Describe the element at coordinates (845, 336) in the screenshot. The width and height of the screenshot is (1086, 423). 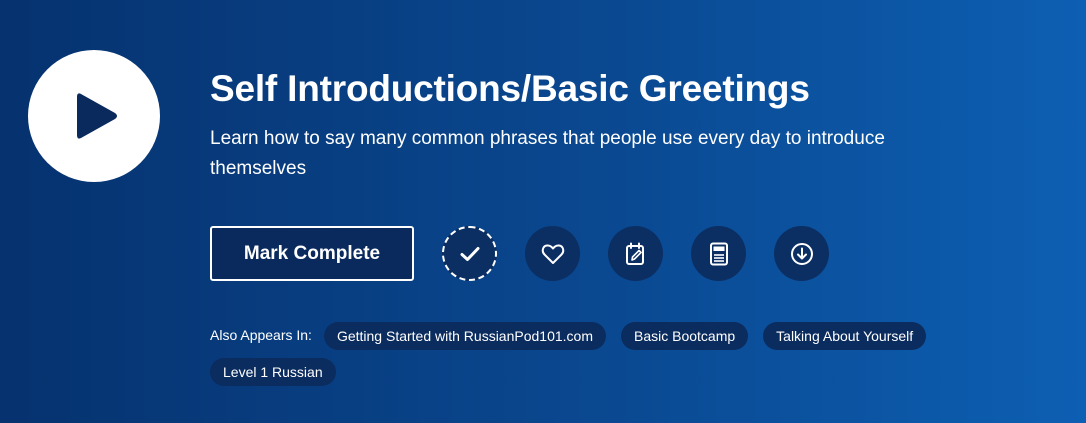
I see `series-tag: Talking About Yourself` at that location.